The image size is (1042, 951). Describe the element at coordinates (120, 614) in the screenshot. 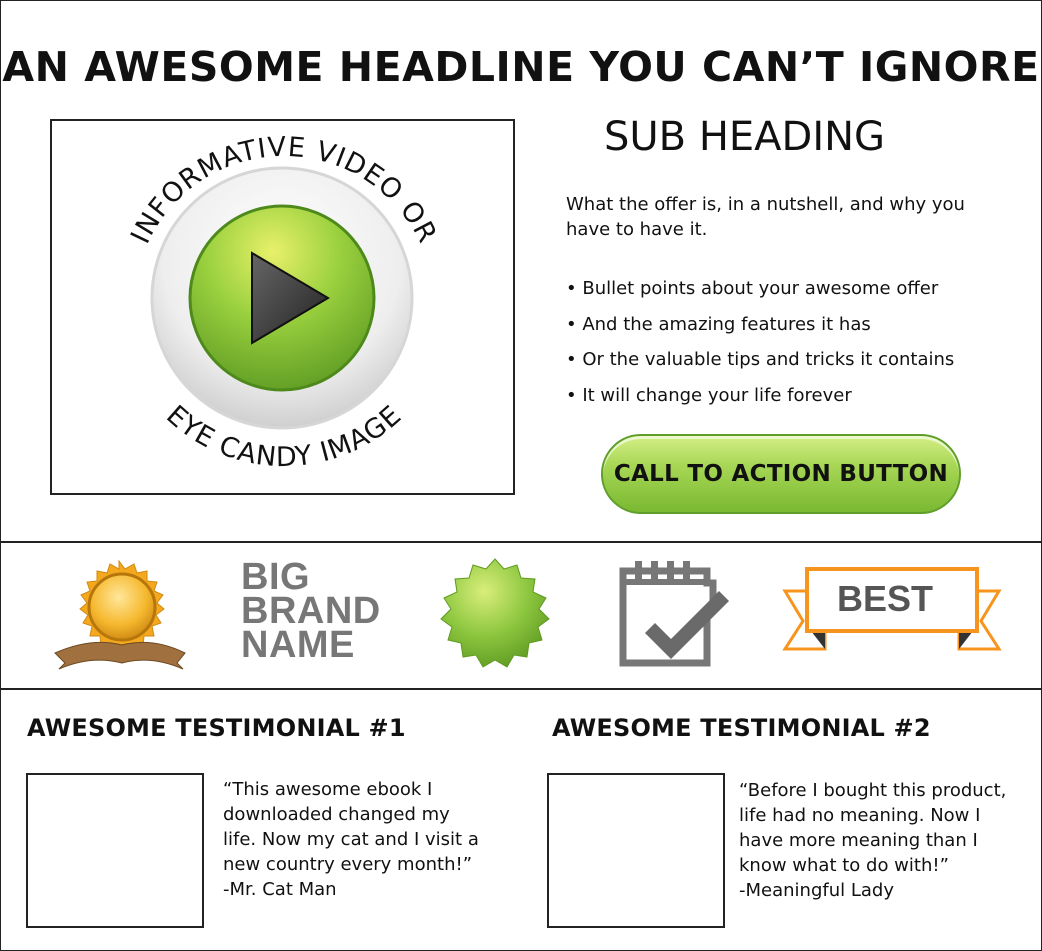

I see `award-medal-icon` at that location.